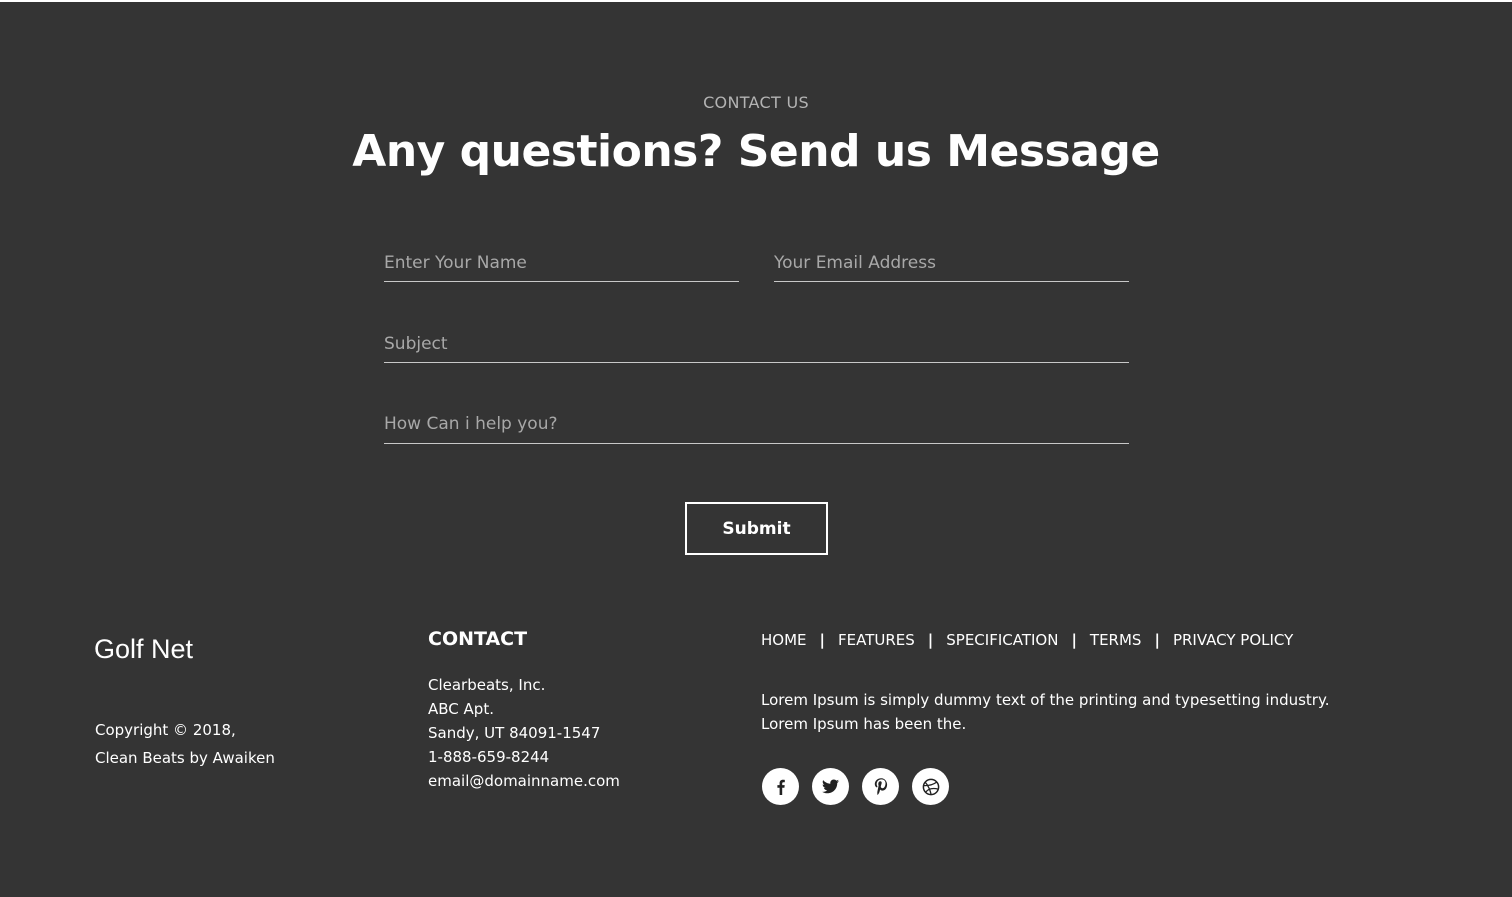 Image resolution: width=1512 pixels, height=897 pixels. What do you see at coordinates (478, 639) in the screenshot?
I see `contact-heading: CONTACT` at bounding box center [478, 639].